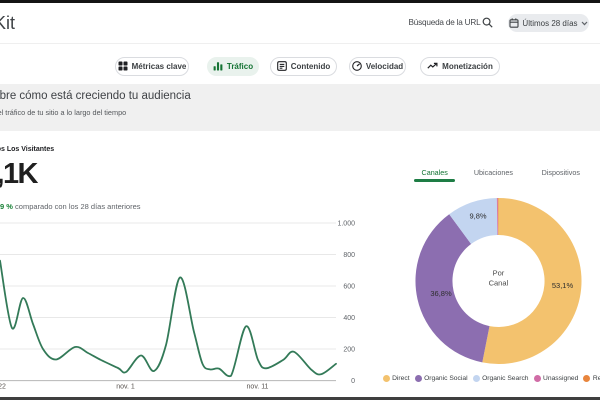  I want to click on svg-text: nov. 11, so click(258, 387).